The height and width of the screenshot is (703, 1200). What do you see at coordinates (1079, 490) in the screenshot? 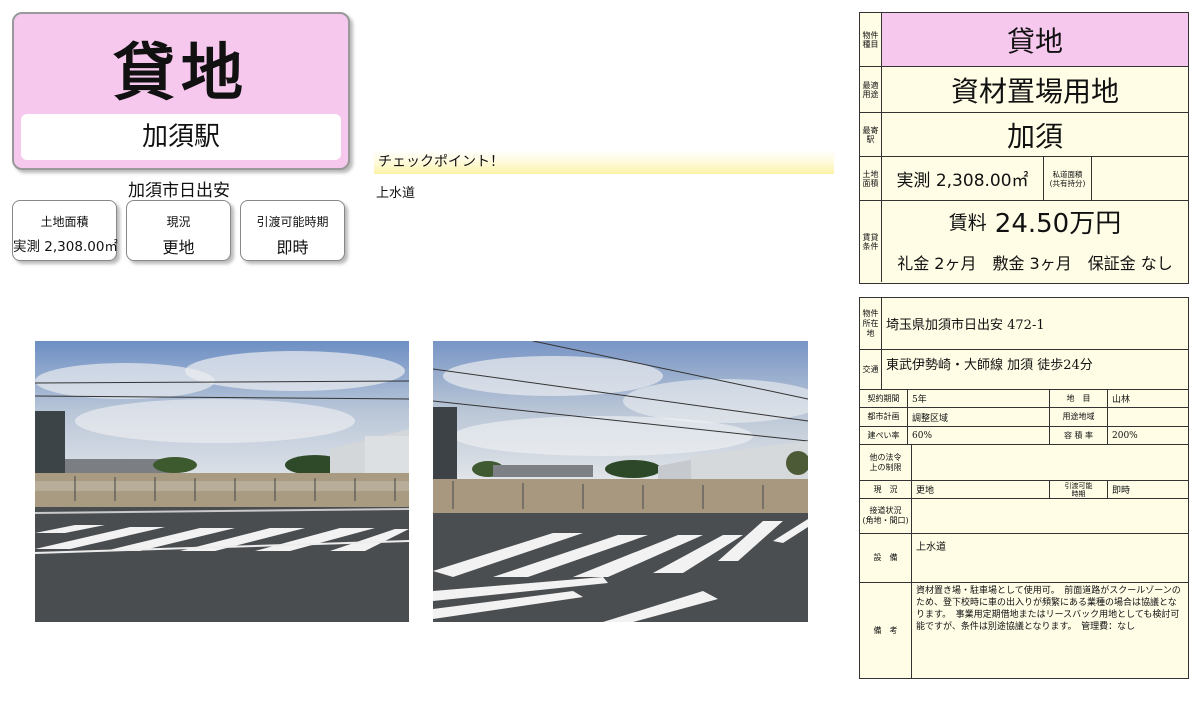
I see `detail-label-handover: 引渡可能 時期` at bounding box center [1079, 490].